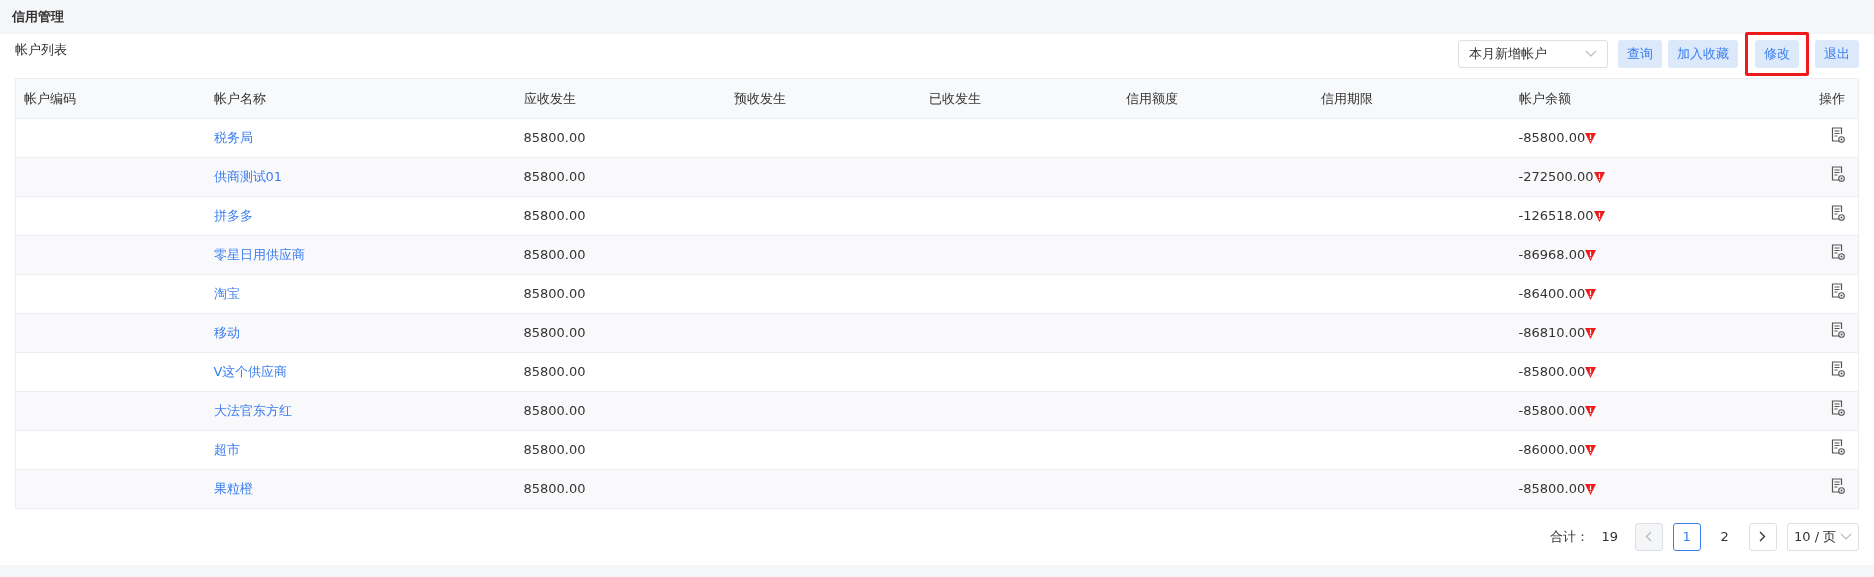 This screenshot has height=577, width=1874. I want to click on column-header: 帐户余额, so click(1544, 98).